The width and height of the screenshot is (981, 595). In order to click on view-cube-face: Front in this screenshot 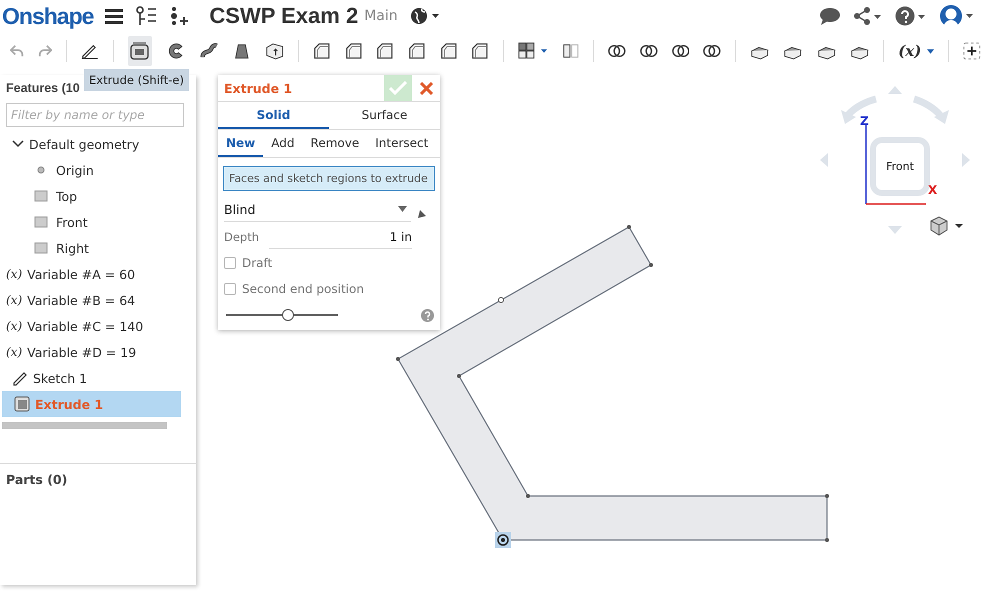, I will do `click(900, 166)`.